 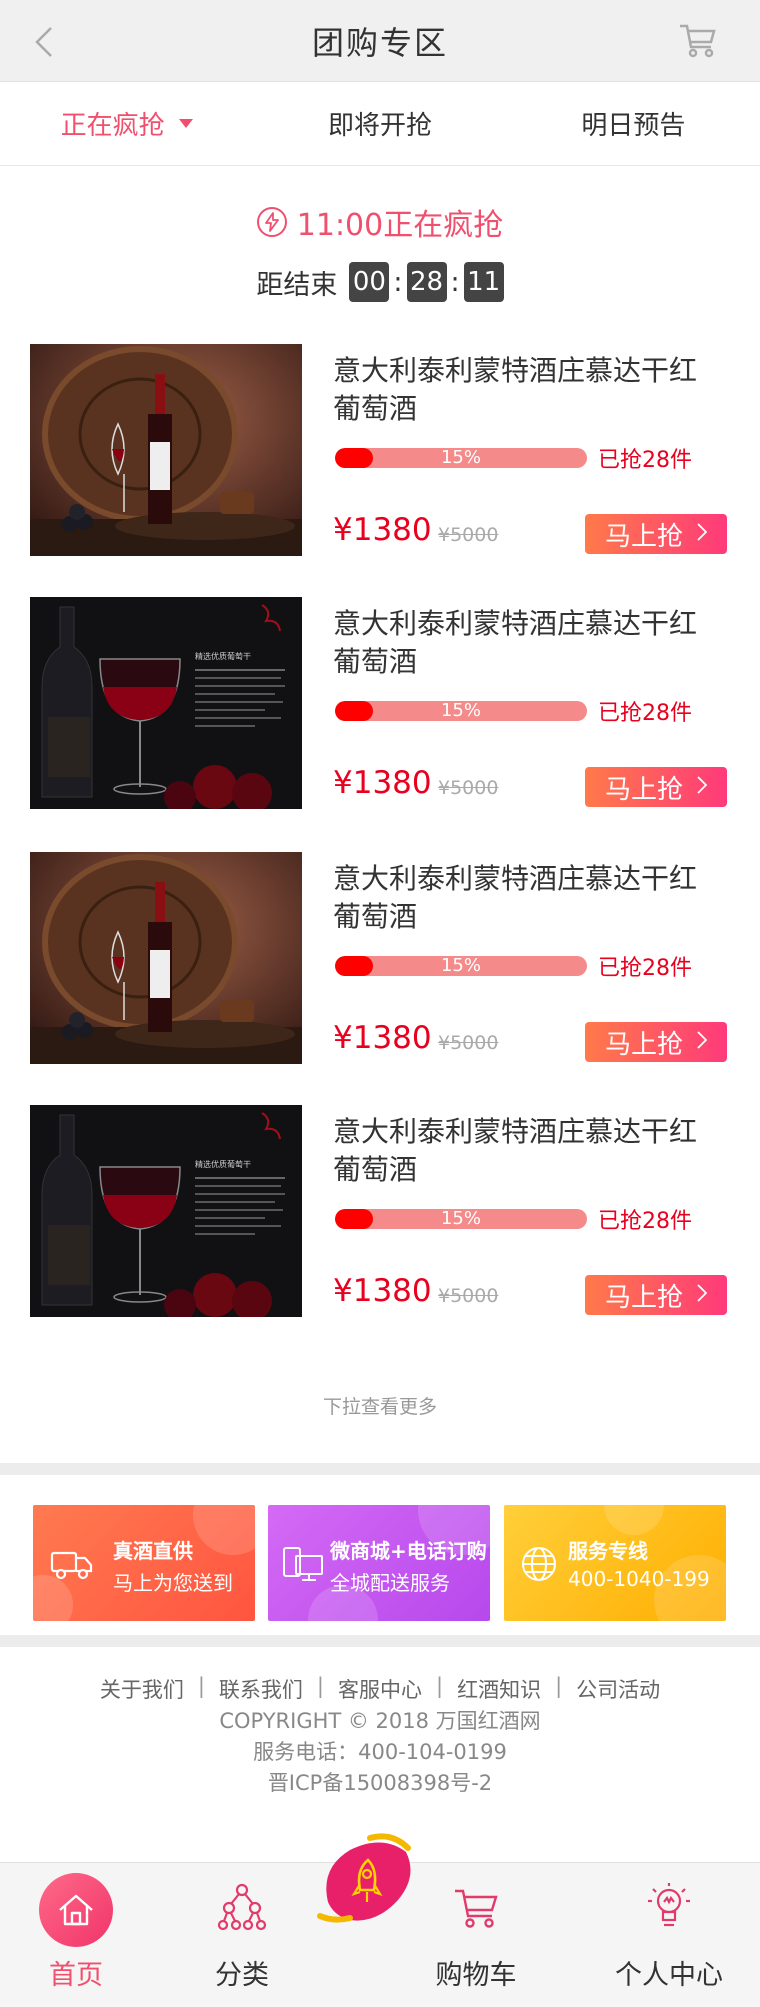 I want to click on nav-profile: 个人中心, so click(x=669, y=1935).